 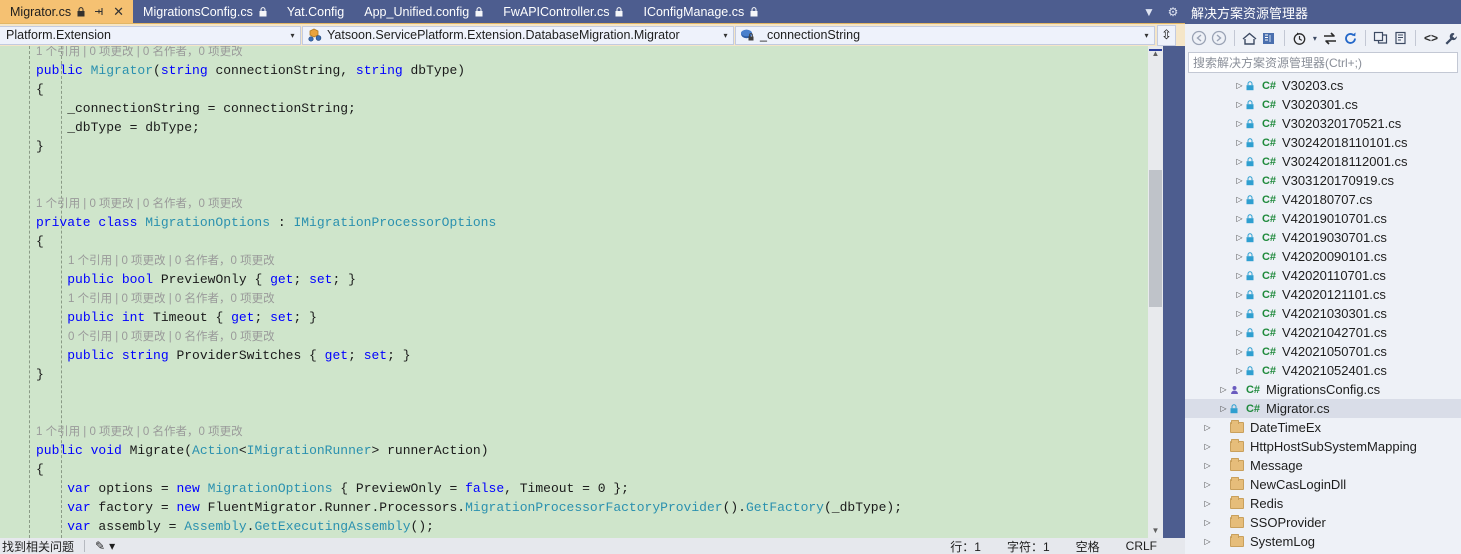 What do you see at coordinates (1334, 332) in the screenshot?
I see `tree-item-label: V42021042701.cs` at bounding box center [1334, 332].